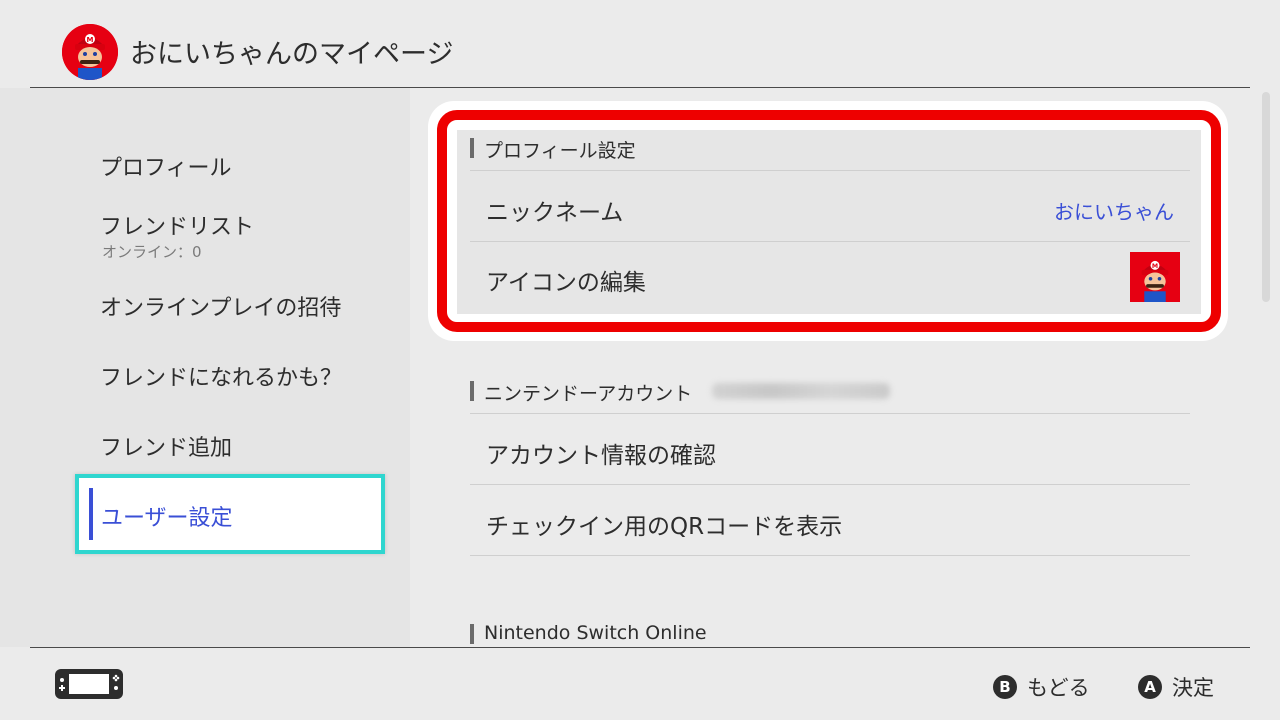  Describe the element at coordinates (167, 518) in the screenshot. I see `sidebar-item-label: ユーザー設定` at that location.